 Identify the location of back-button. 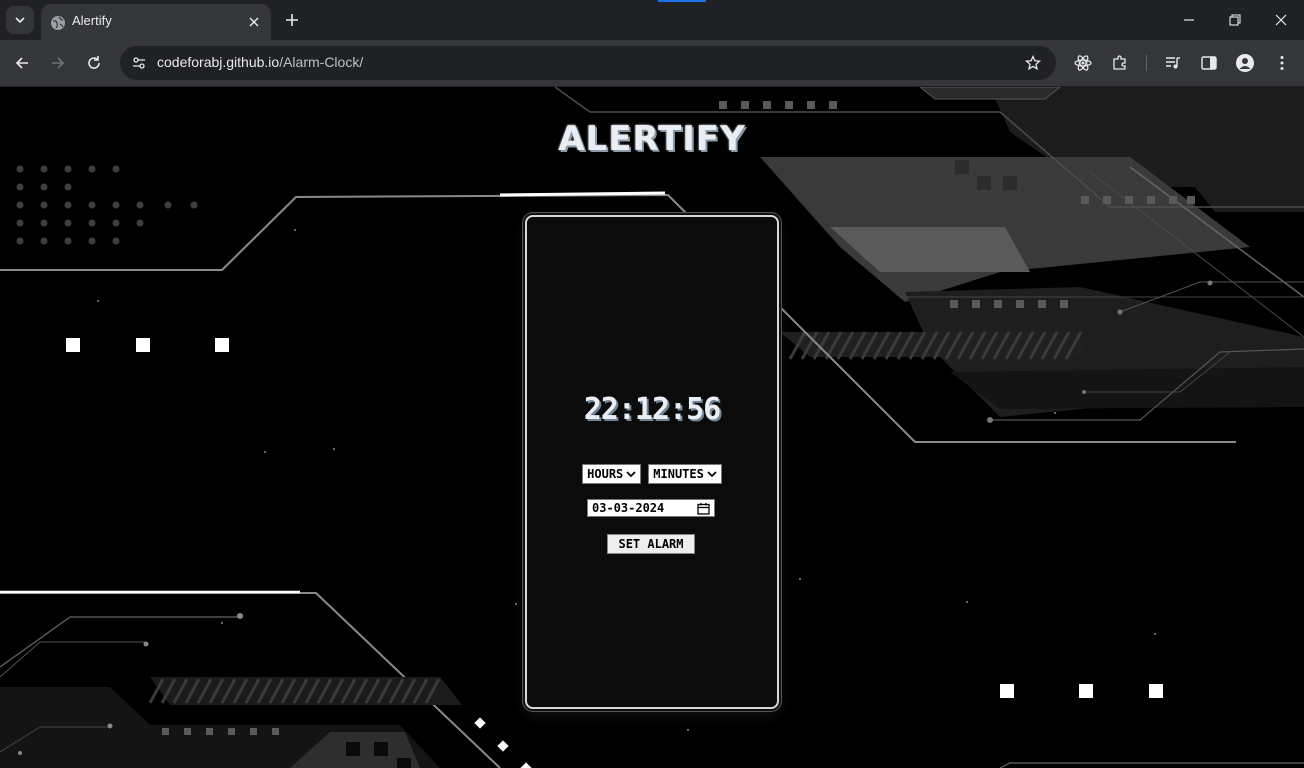
(22, 63).